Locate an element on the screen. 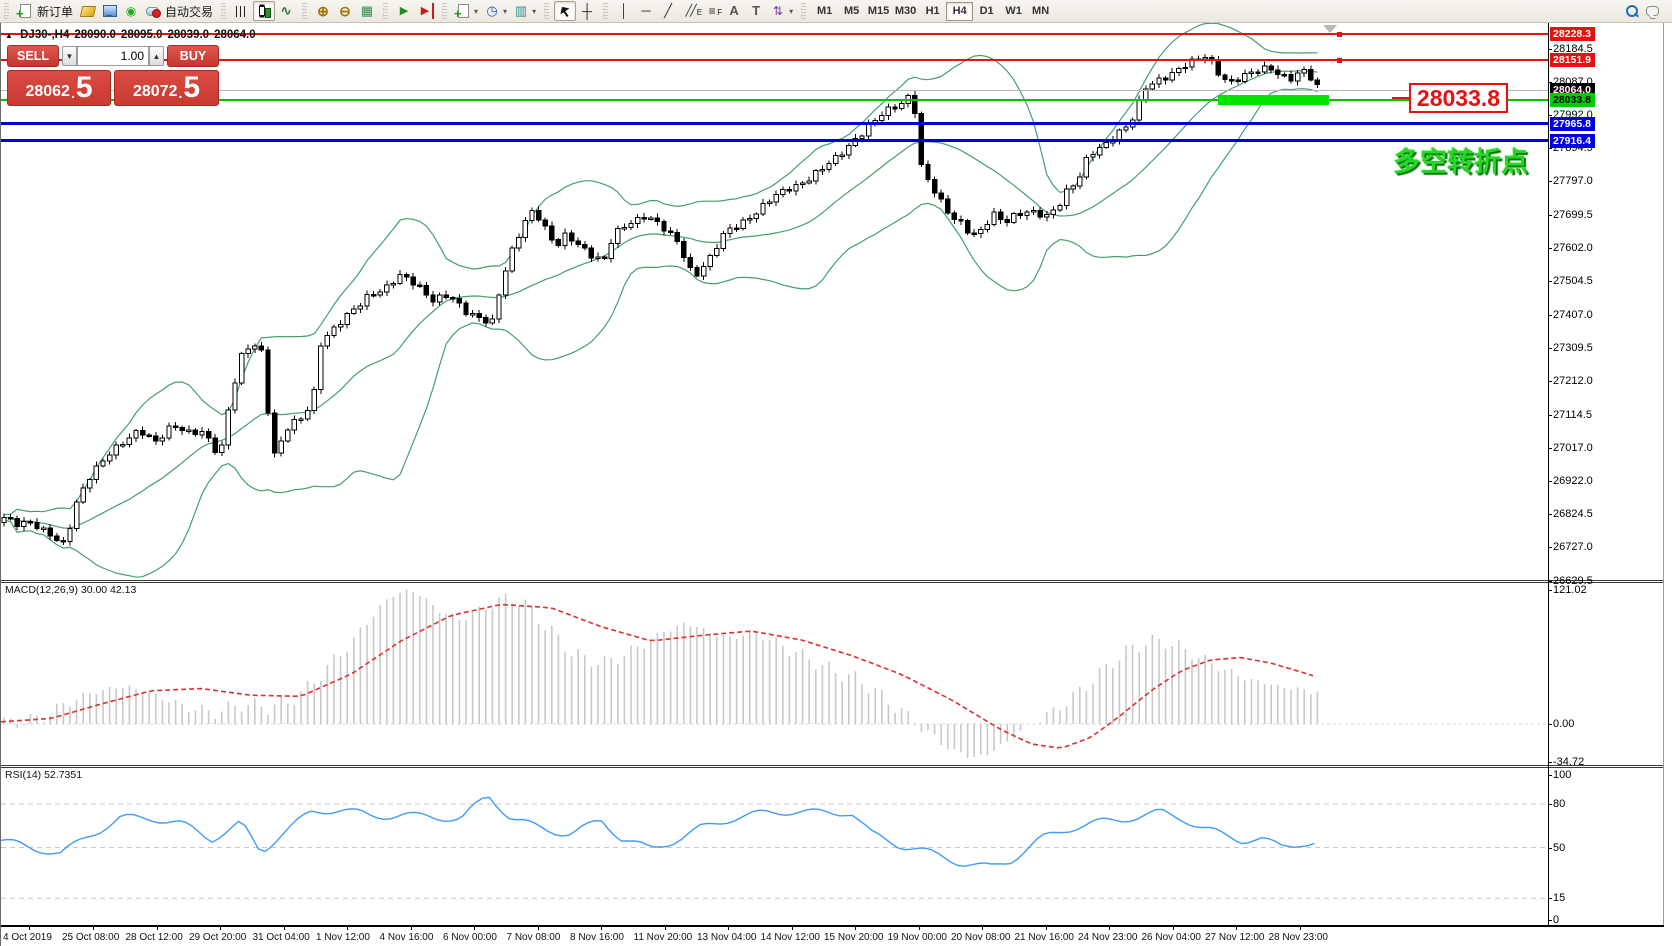 This screenshot has width=1672, height=946. indicators-button is located at coordinates (466, 11).